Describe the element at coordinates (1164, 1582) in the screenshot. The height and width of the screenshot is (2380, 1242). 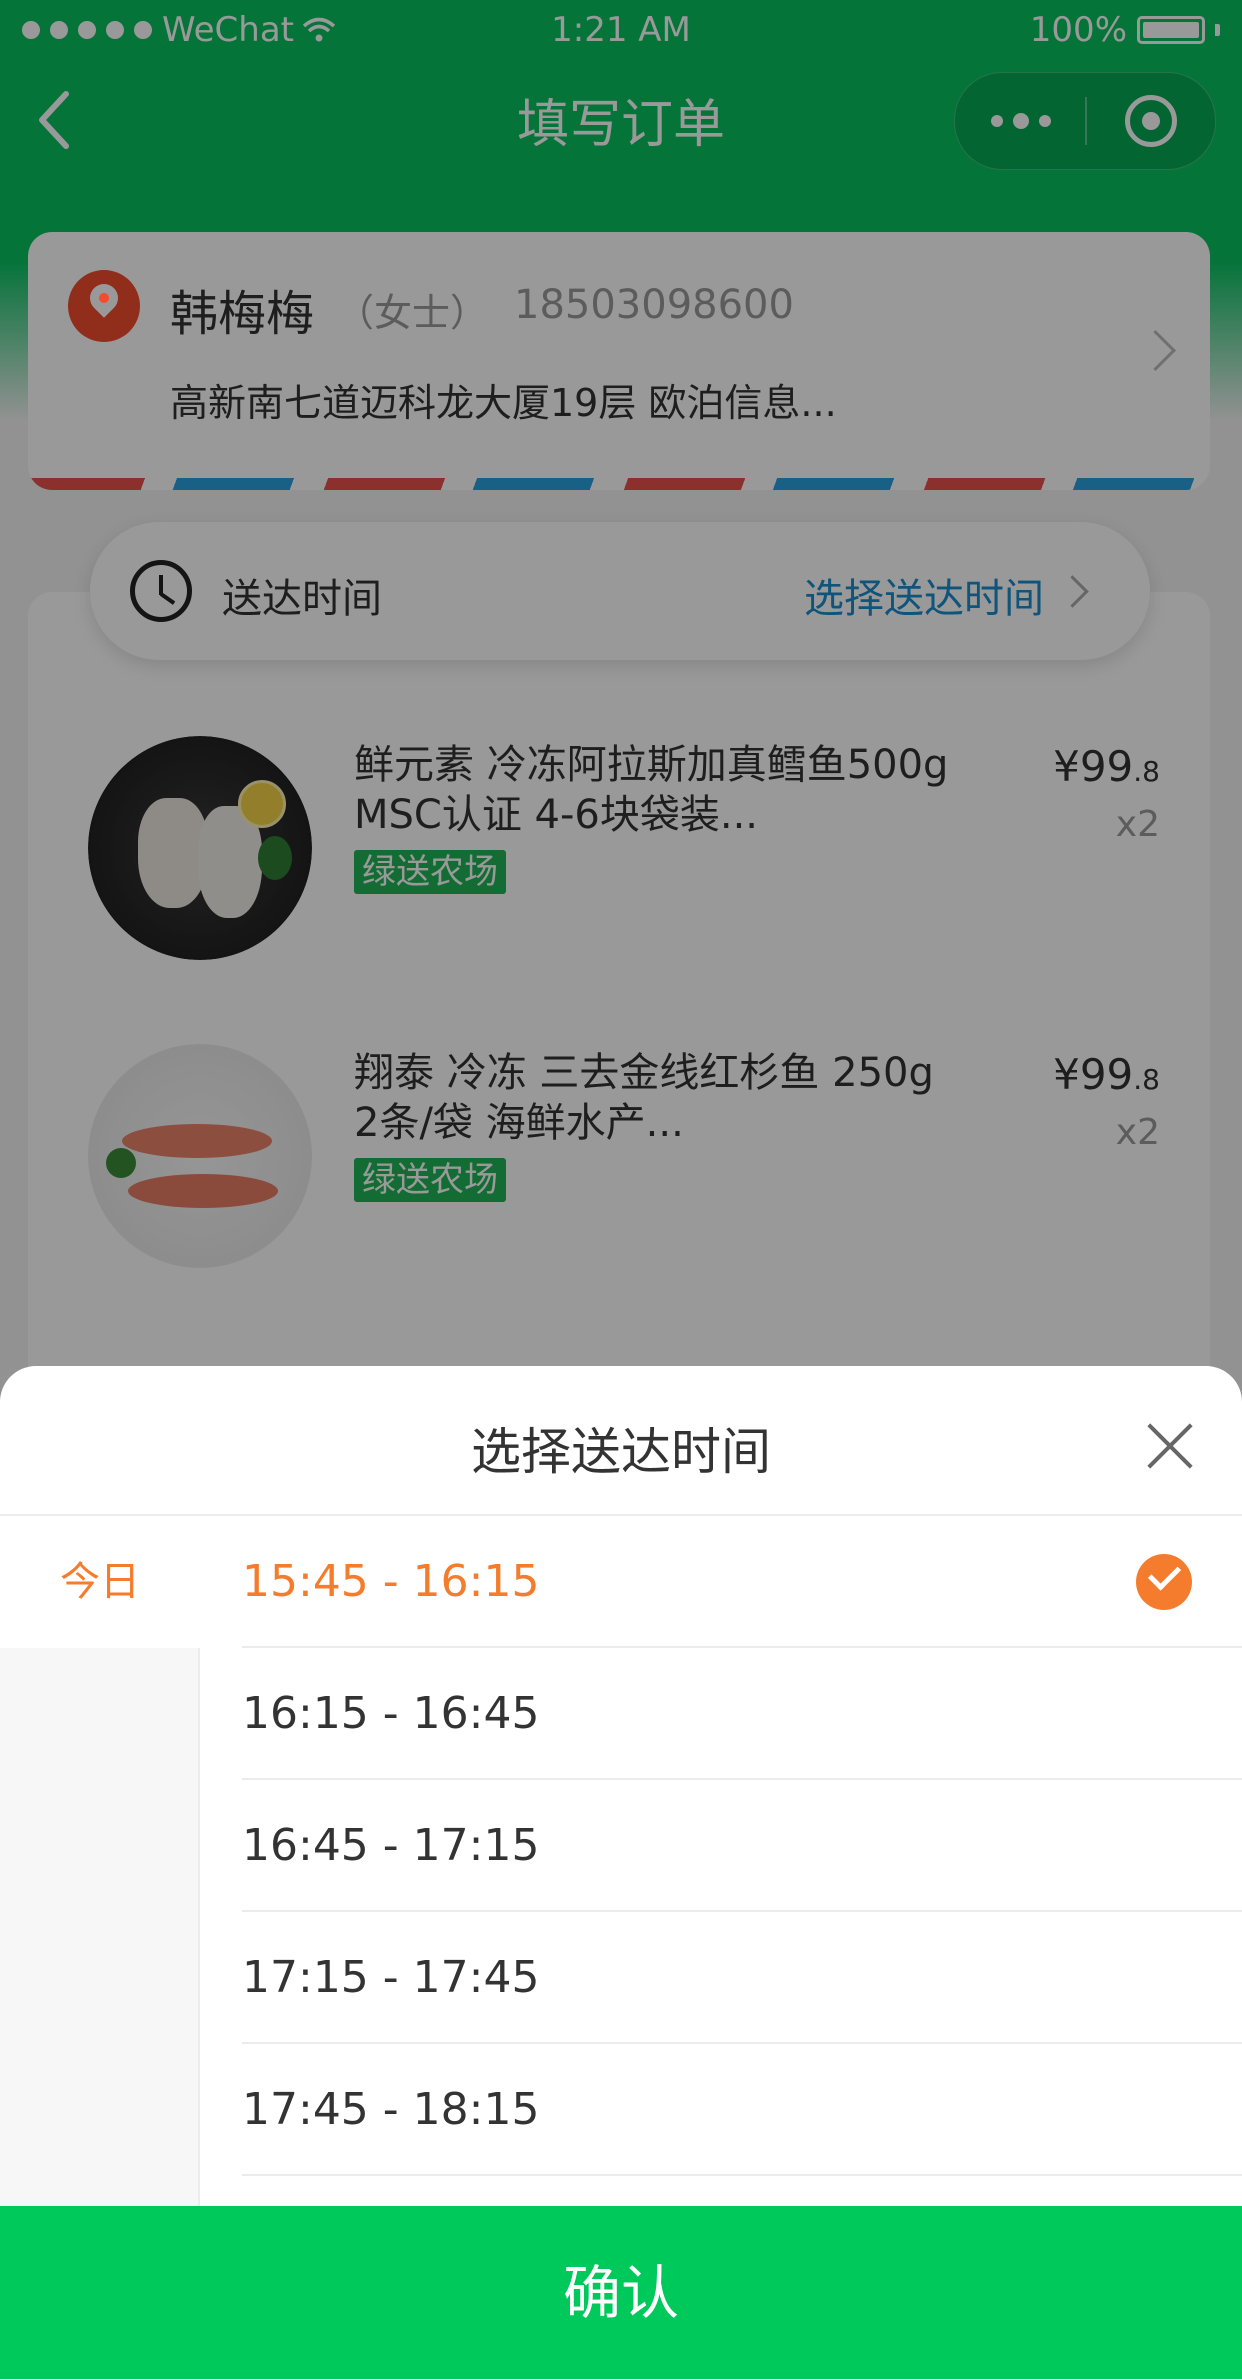
I see `check-icon` at that location.